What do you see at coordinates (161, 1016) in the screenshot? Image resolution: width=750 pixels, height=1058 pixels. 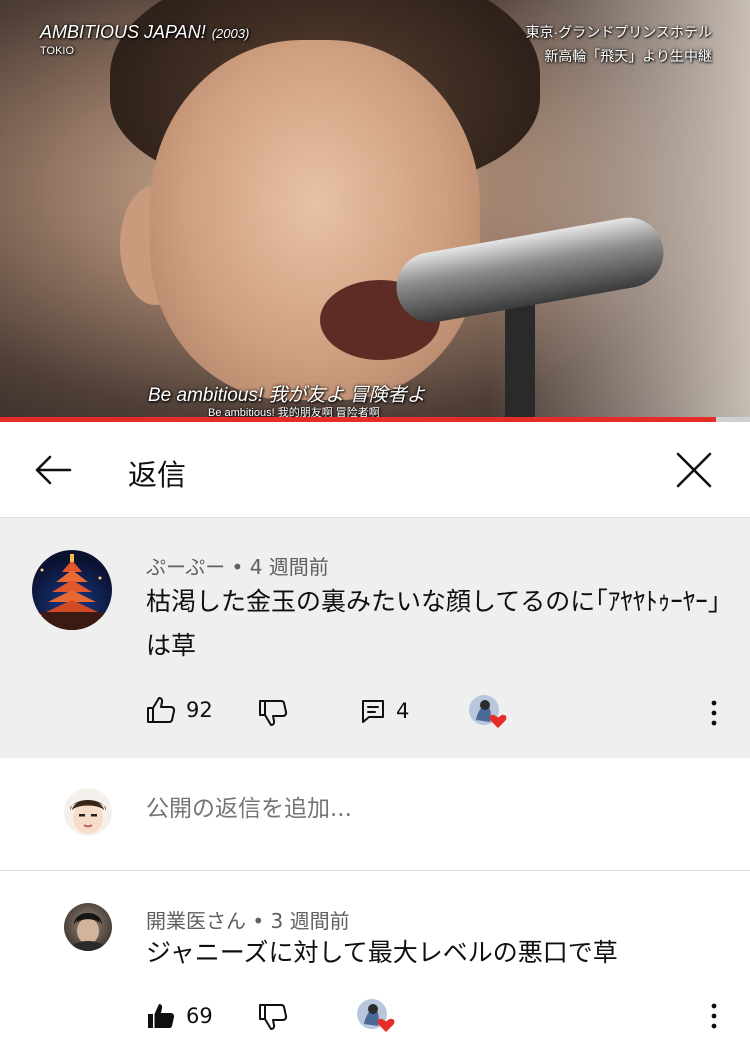 I see `thumbs-up-filled-icon` at bounding box center [161, 1016].